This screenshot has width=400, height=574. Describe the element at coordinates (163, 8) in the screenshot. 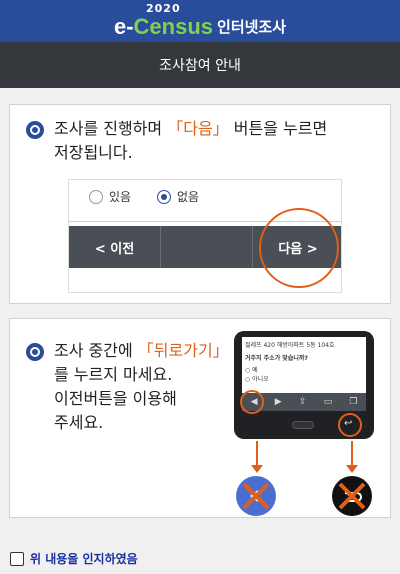

I see `logo-year: 2020` at that location.